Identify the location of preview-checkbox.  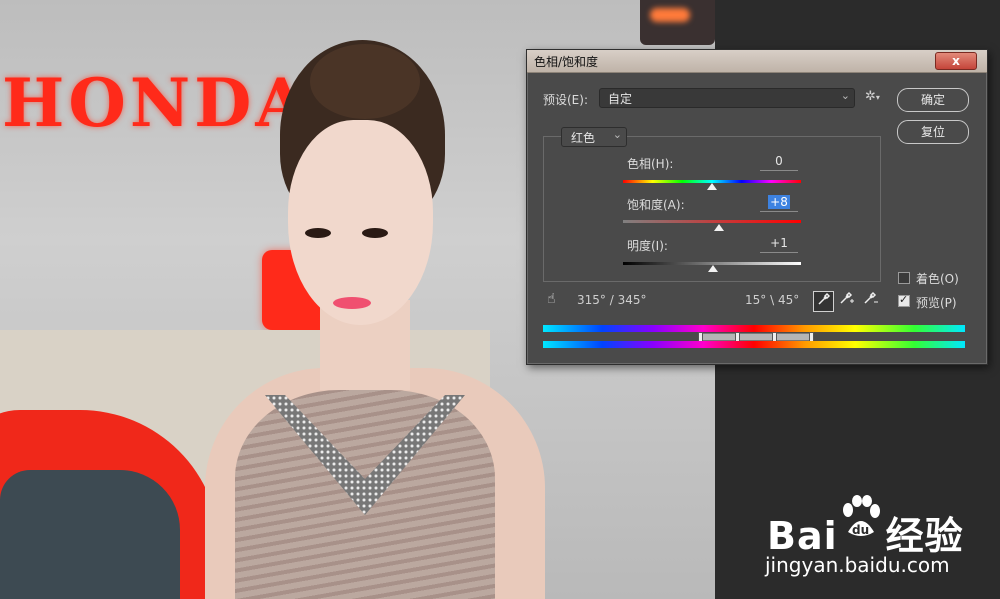
(904, 300).